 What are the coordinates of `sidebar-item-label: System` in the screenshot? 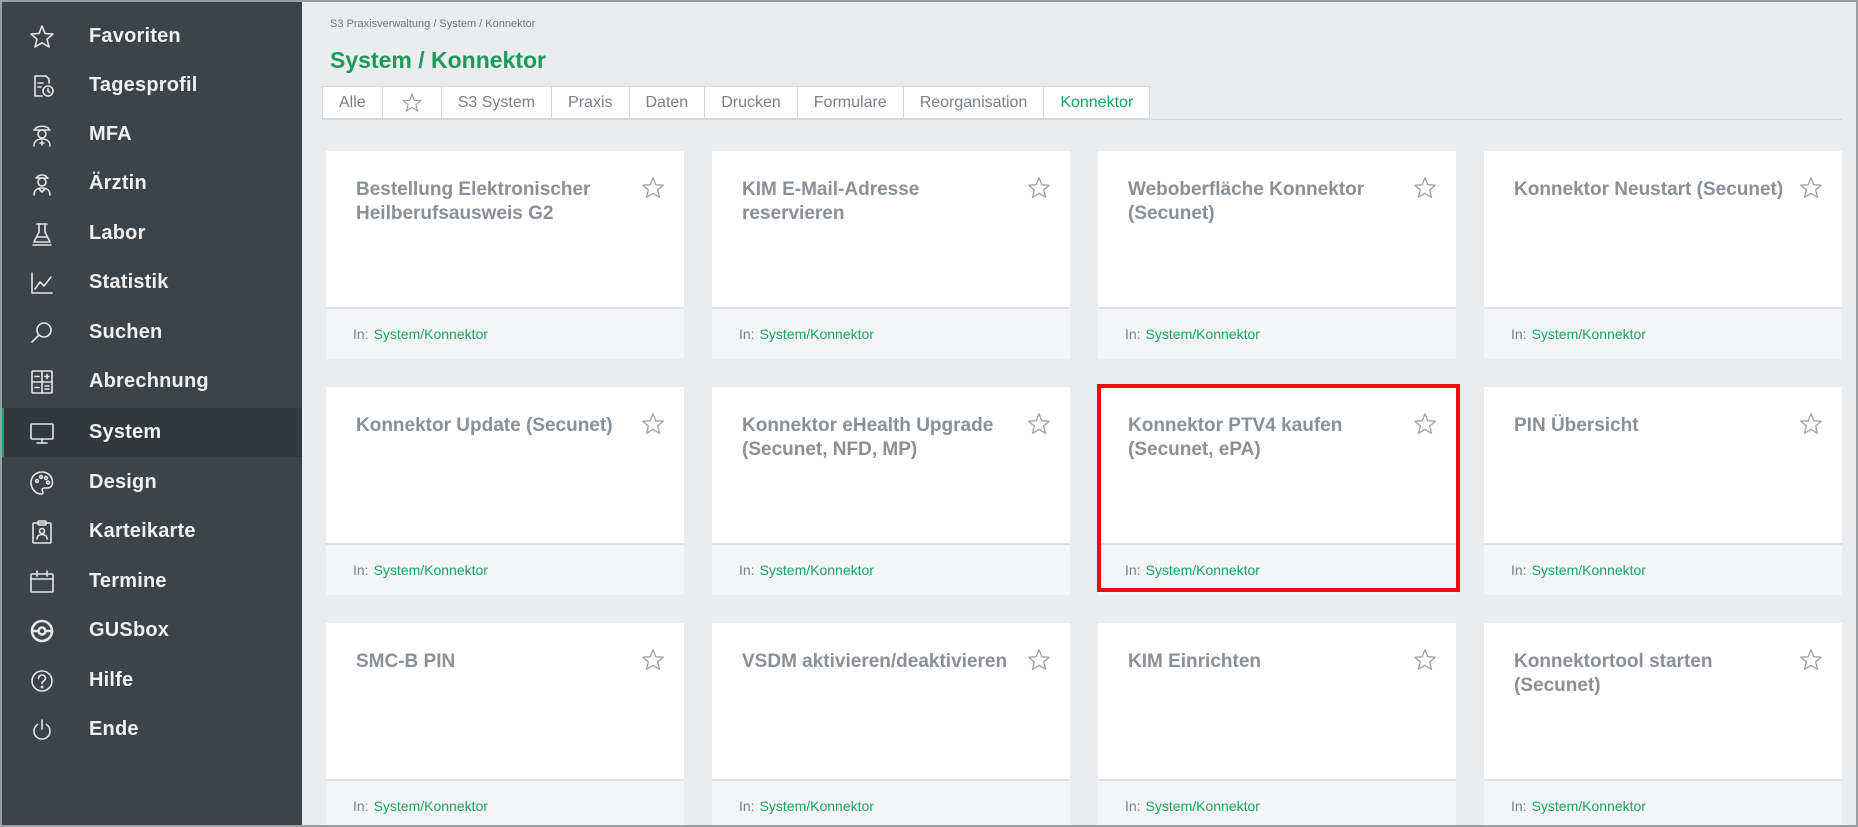 It's located at (125, 432).